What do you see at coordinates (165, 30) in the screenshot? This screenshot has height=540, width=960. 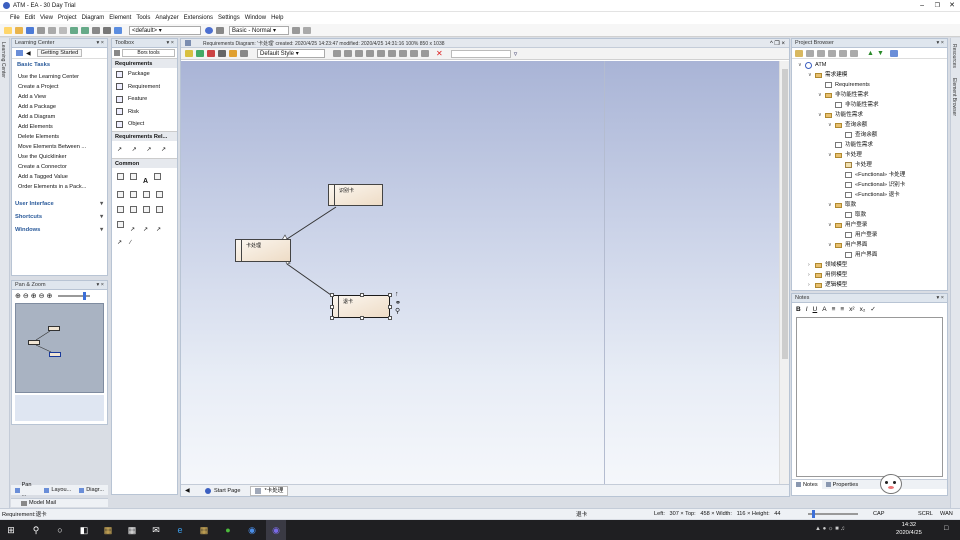 I see `perspective-select: <default> ▾` at bounding box center [165, 30].